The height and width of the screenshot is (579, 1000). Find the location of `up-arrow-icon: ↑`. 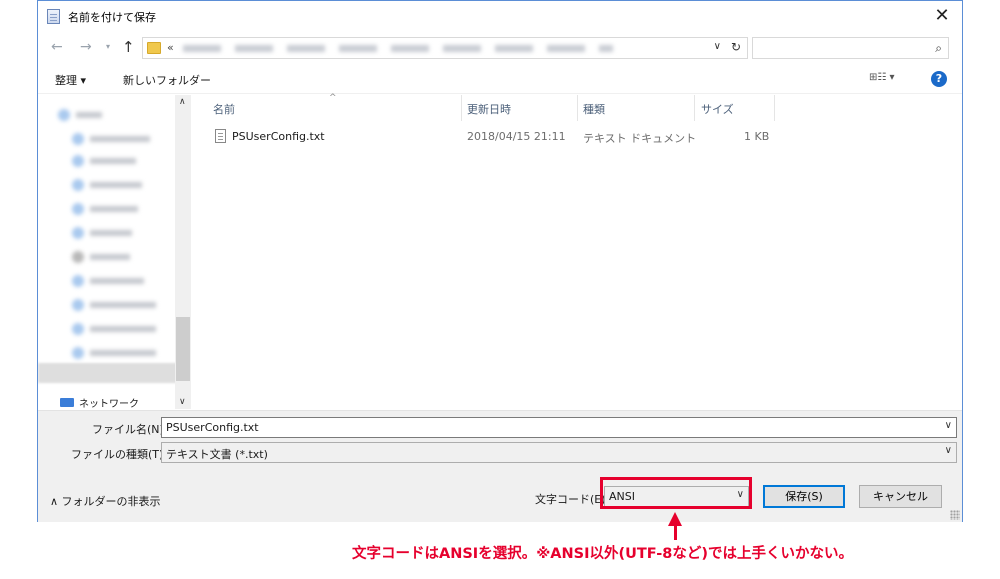

up-arrow-icon: ↑ is located at coordinates (128, 47).